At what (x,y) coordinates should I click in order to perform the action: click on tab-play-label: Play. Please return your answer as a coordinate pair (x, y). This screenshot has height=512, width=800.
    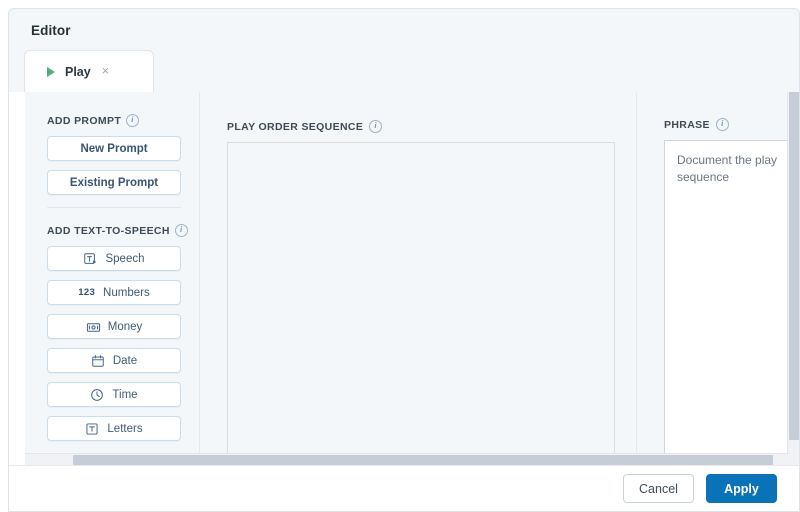
    Looking at the image, I should click on (78, 71).